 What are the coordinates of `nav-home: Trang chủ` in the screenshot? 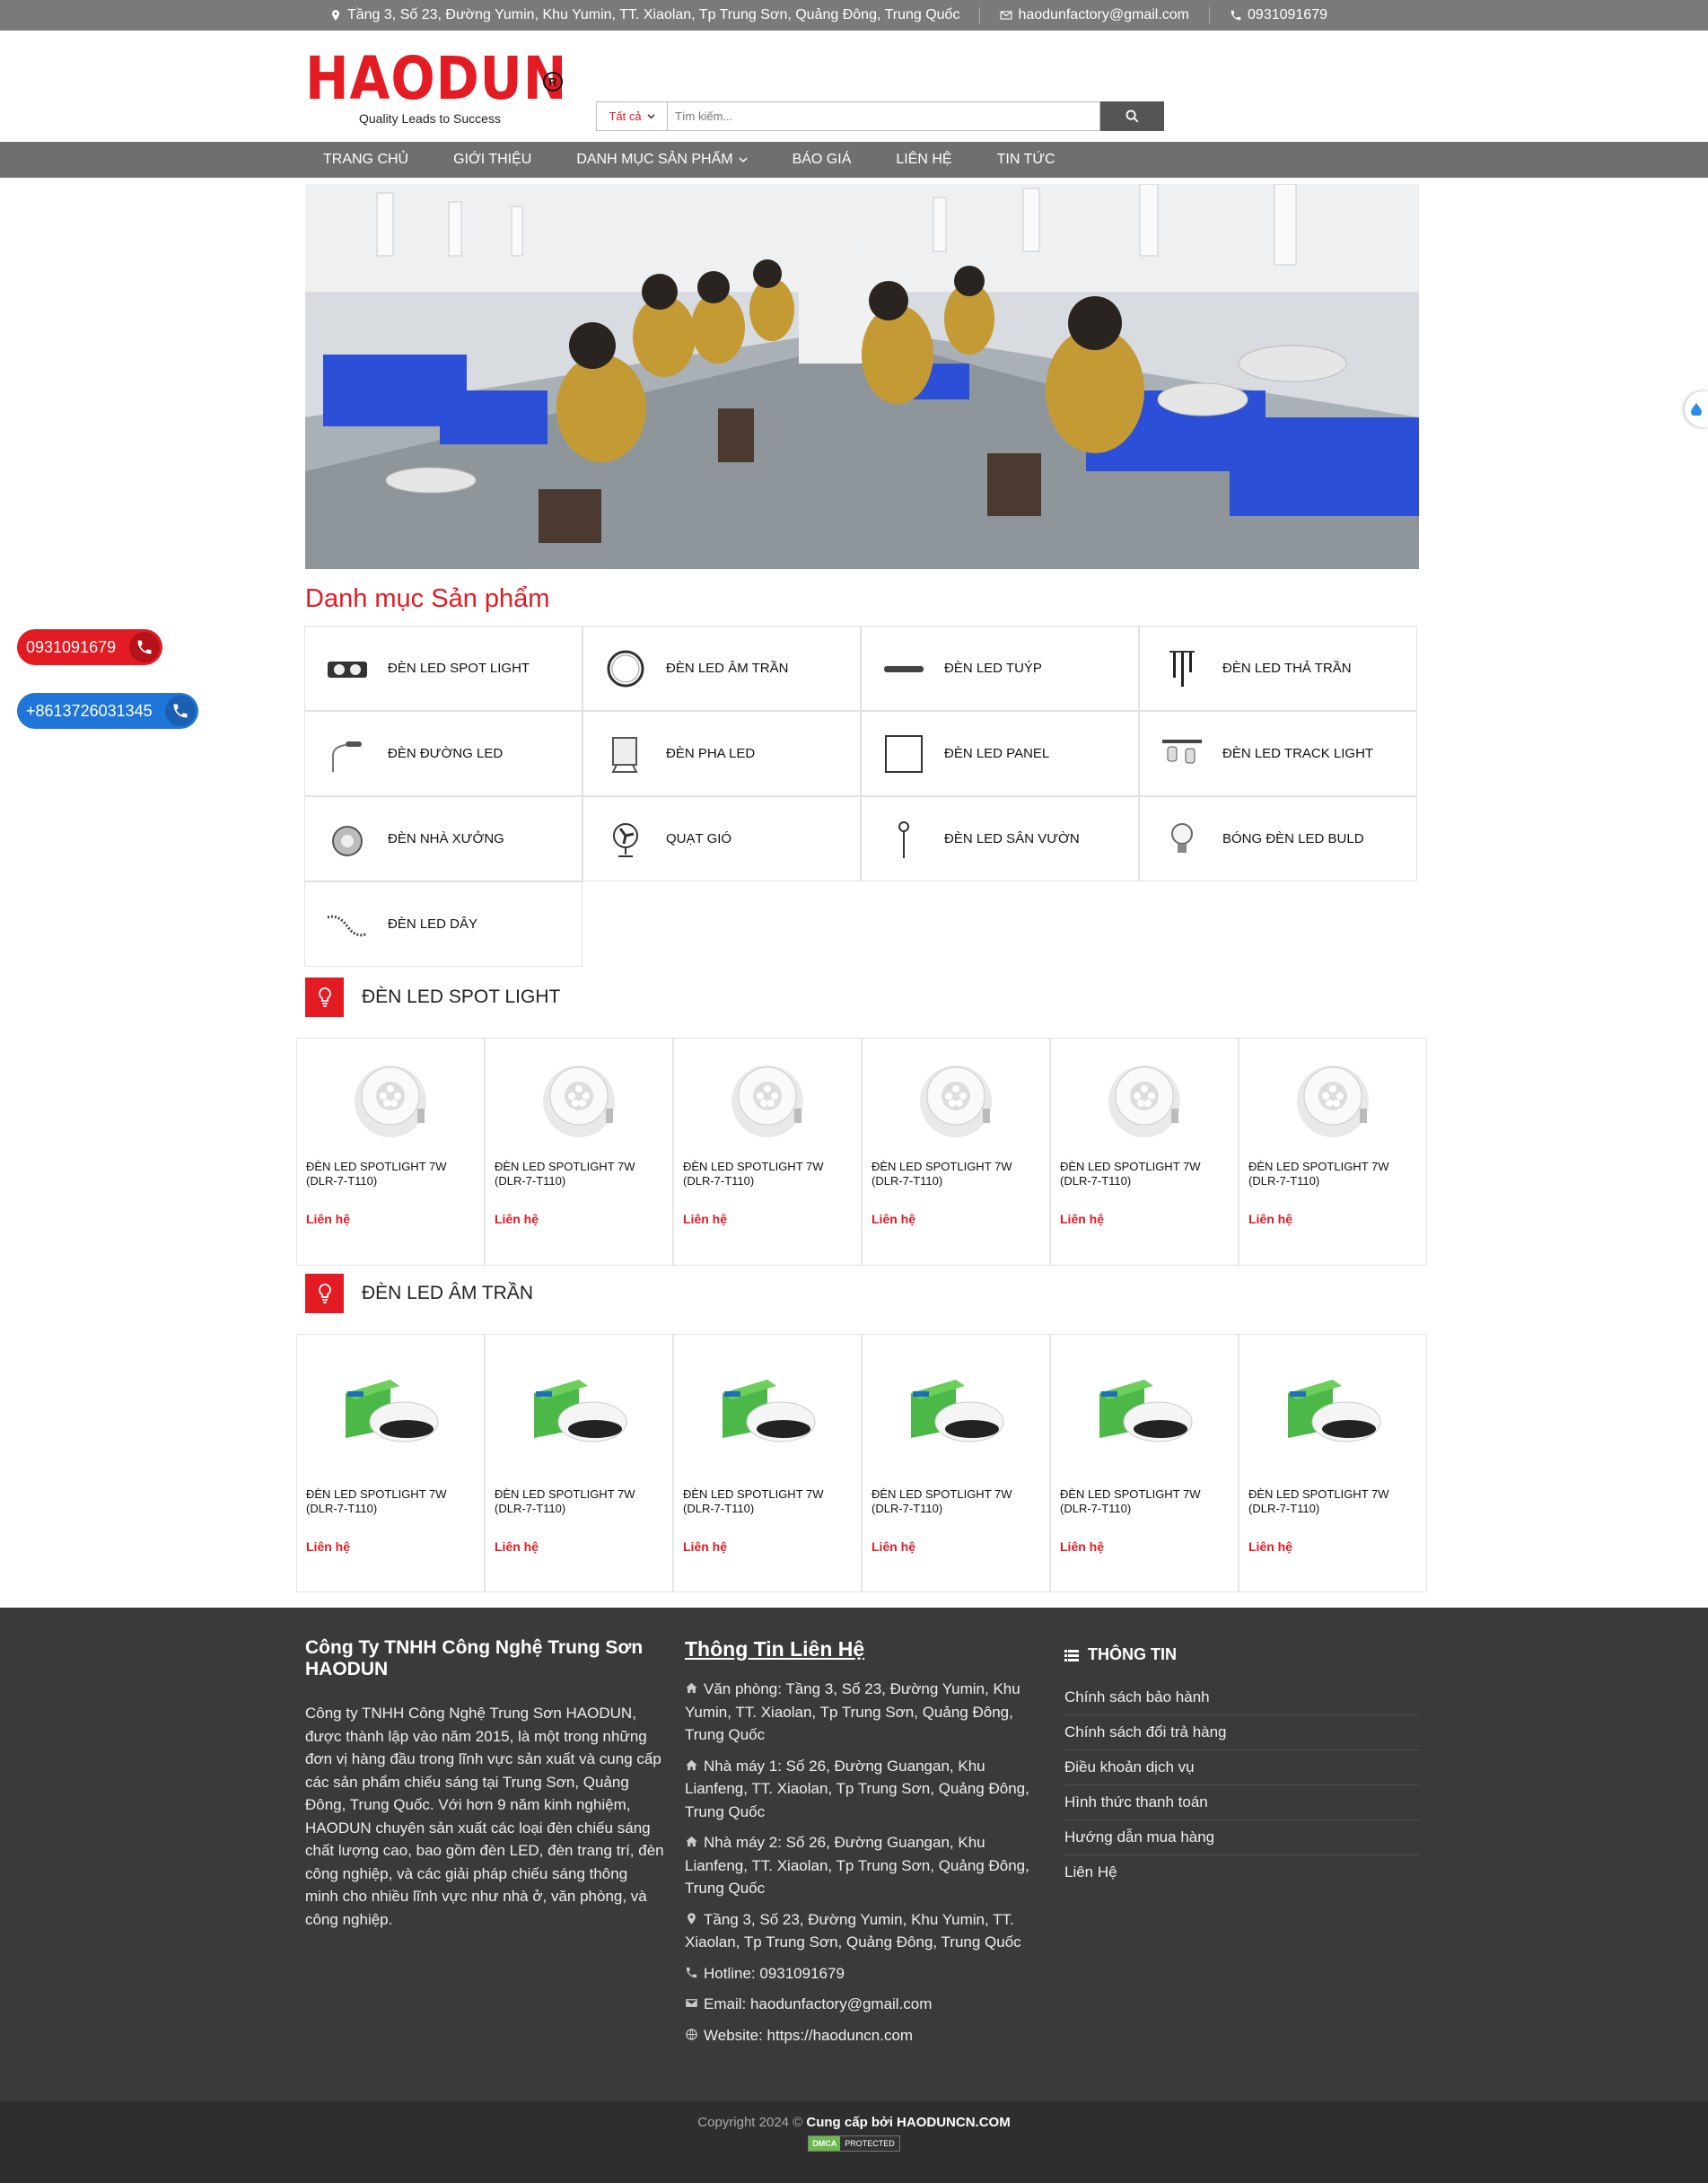 It's located at (365, 160).